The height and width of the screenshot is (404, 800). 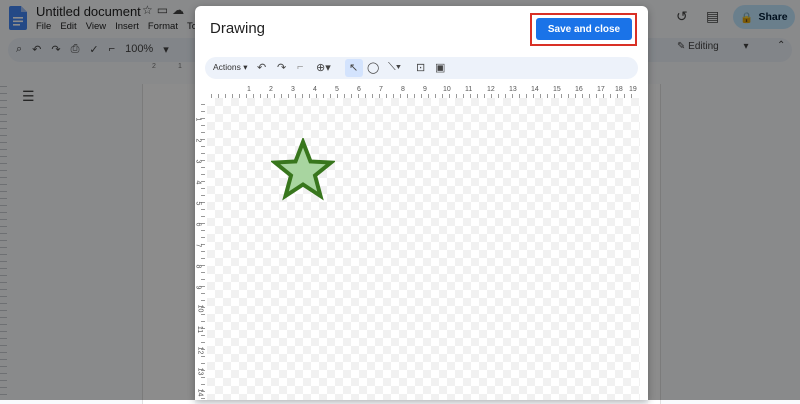 I want to click on shape-icon: ◯, so click(x=373, y=67).